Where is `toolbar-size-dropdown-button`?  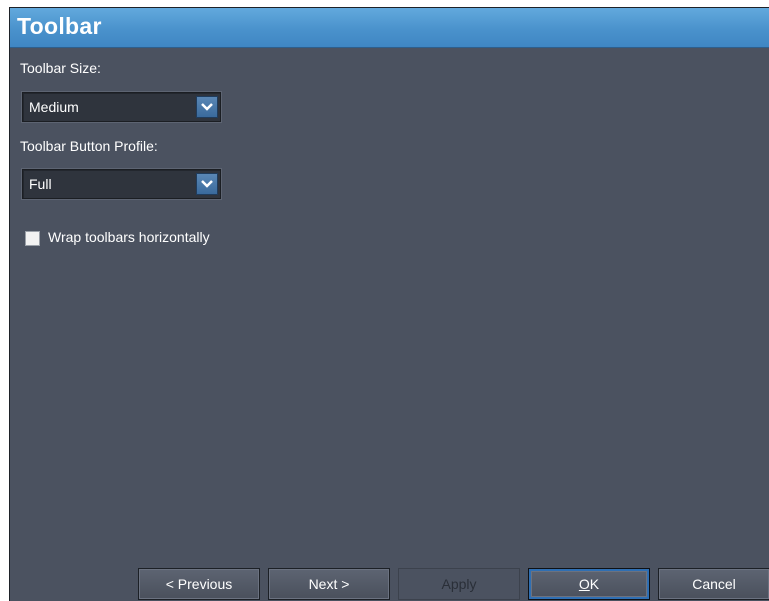 toolbar-size-dropdown-button is located at coordinates (207, 107).